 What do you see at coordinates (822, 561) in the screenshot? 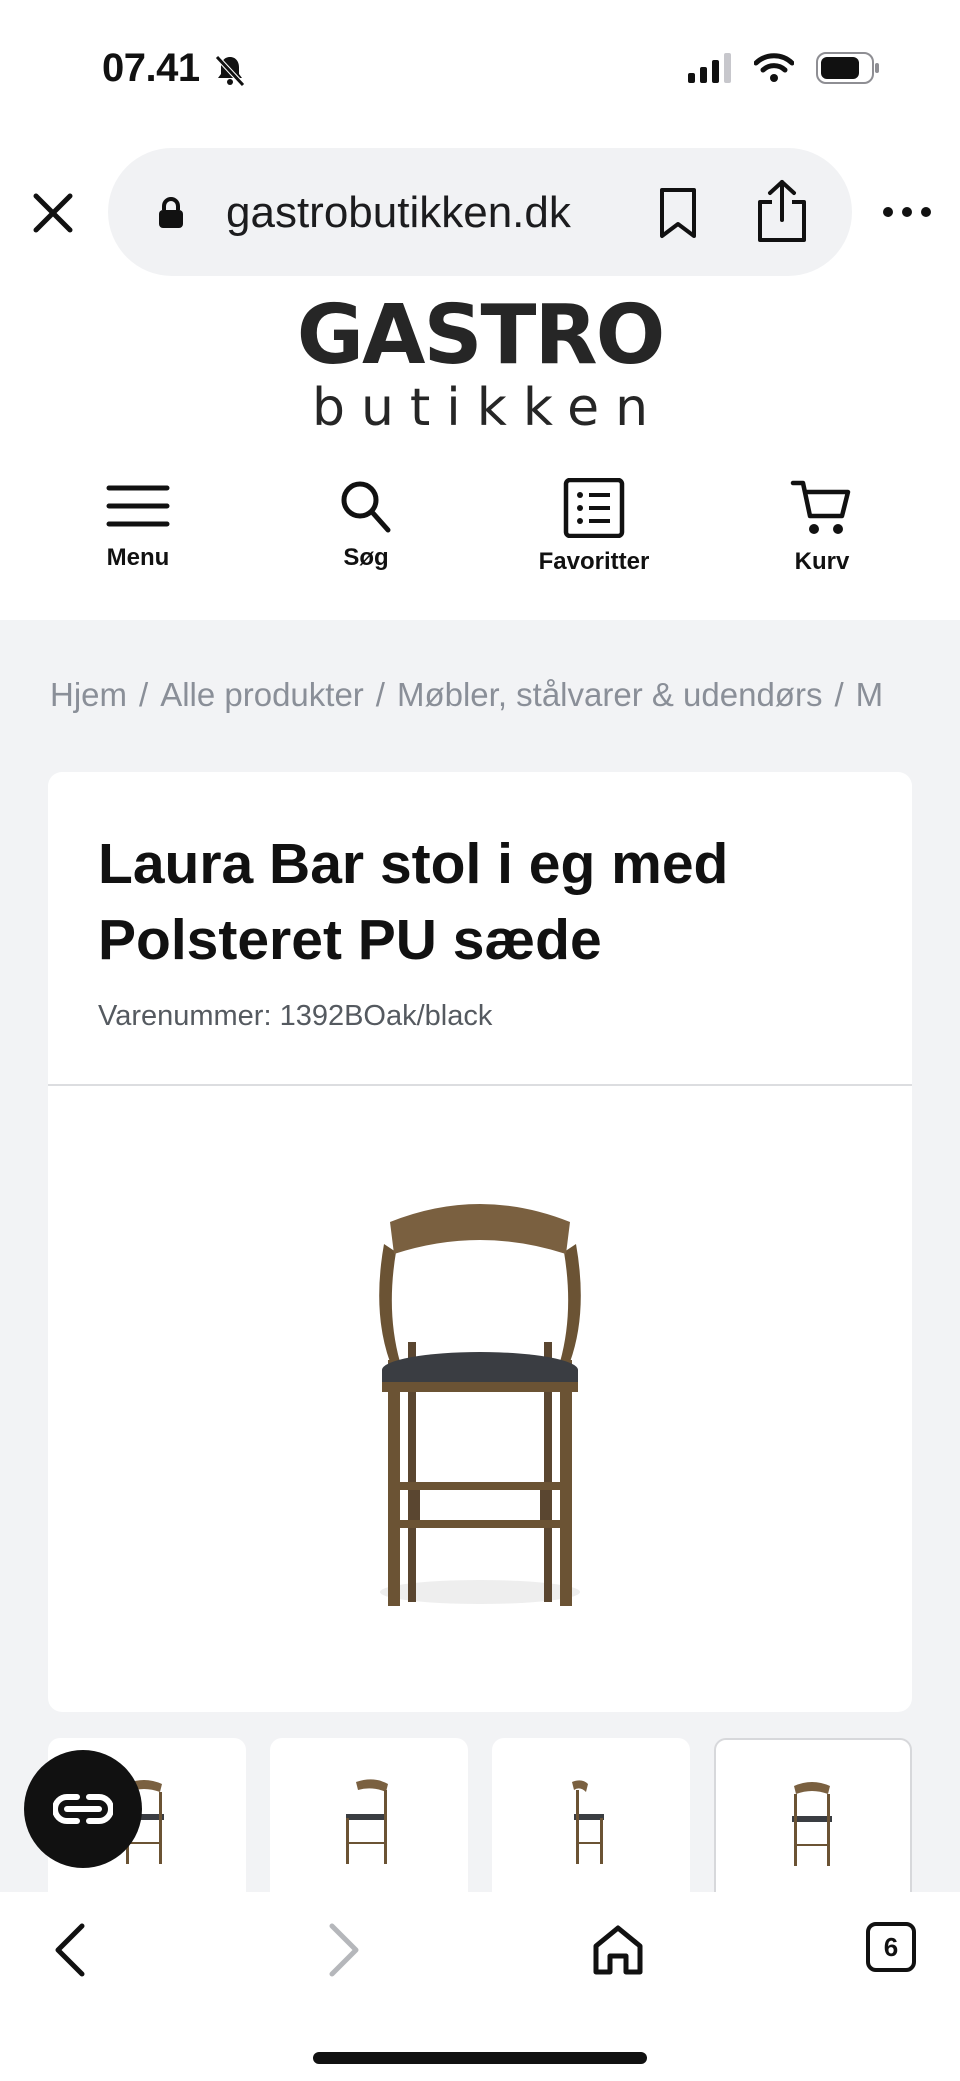
I see `nav-label-cart: Kurv` at bounding box center [822, 561].